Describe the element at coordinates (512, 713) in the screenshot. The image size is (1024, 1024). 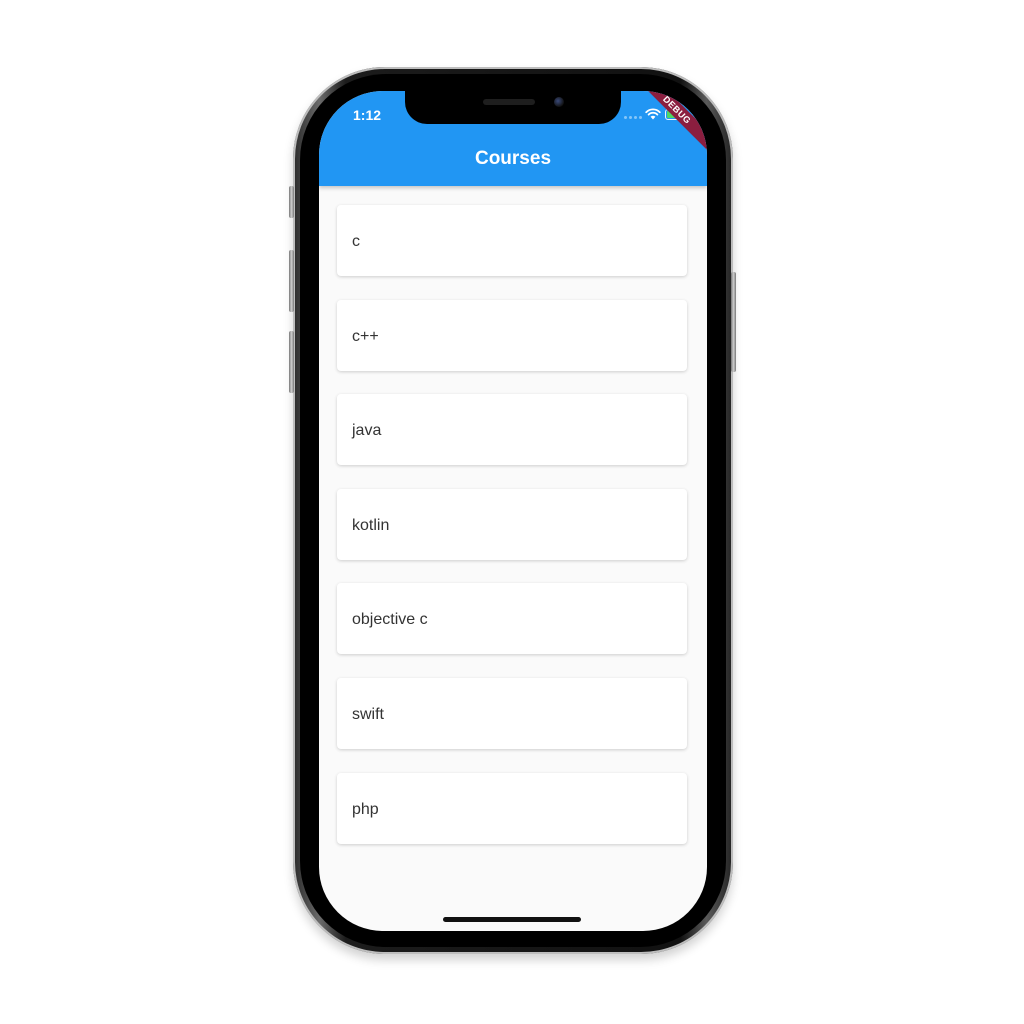
I see `course-card-swift: swift` at that location.